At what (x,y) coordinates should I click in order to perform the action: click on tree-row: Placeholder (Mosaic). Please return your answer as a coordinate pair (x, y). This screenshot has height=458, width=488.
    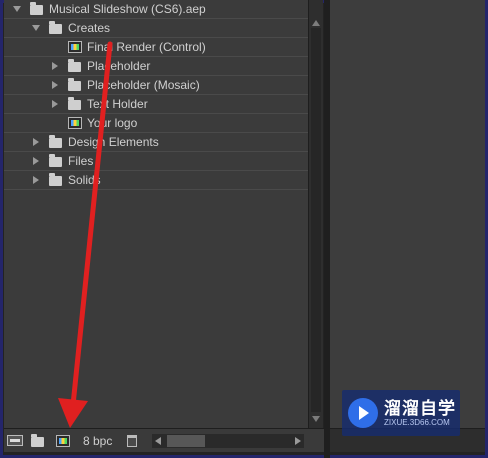
    Looking at the image, I should click on (156, 85).